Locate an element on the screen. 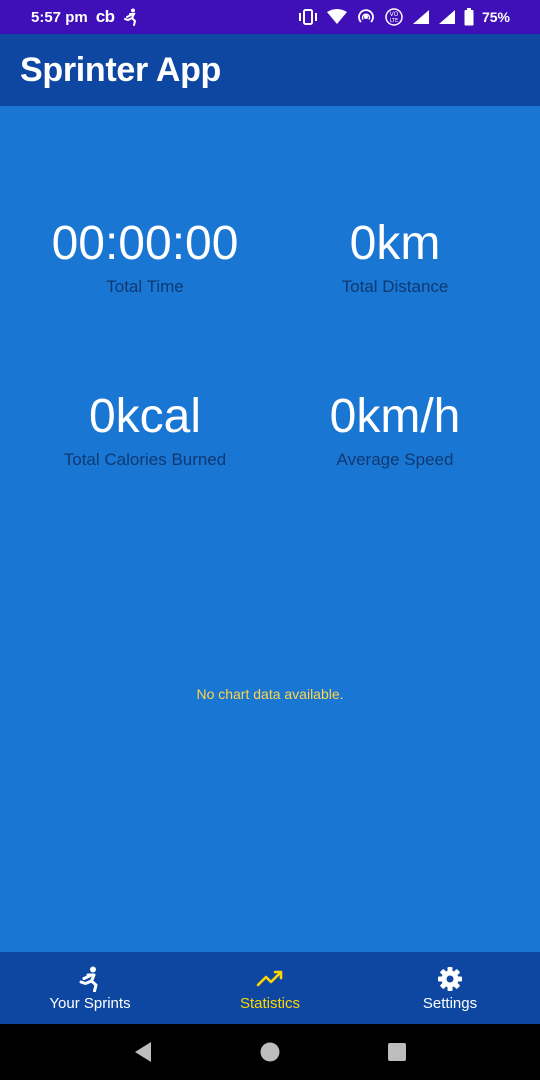 This screenshot has width=540, height=1080. stat-value: 0km/h is located at coordinates (395, 416).